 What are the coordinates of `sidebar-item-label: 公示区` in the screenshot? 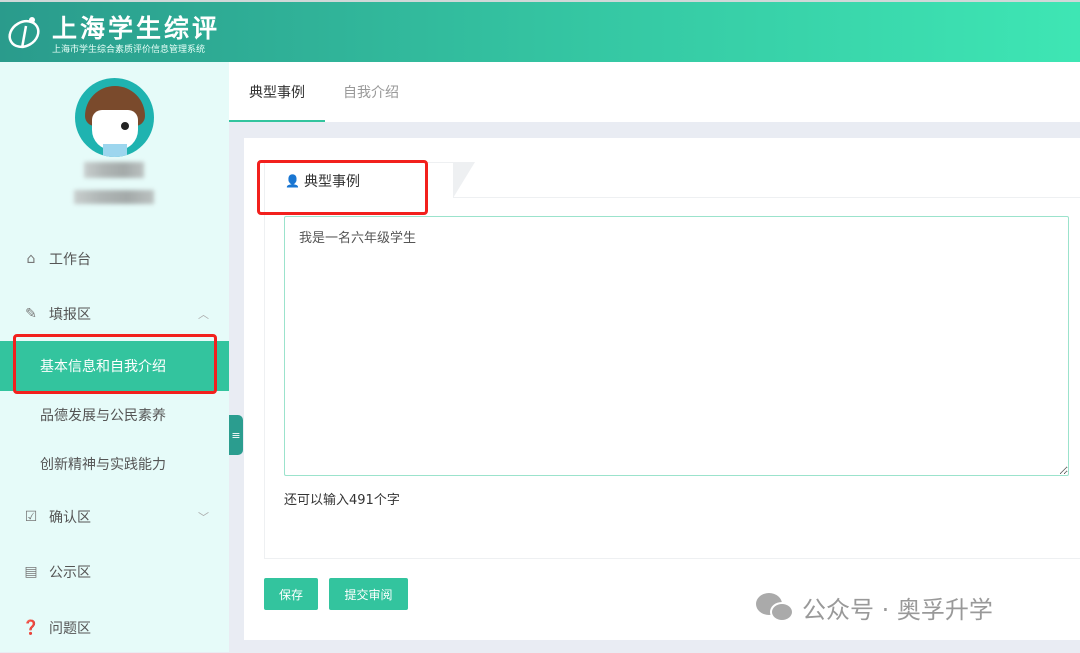 It's located at (70, 573).